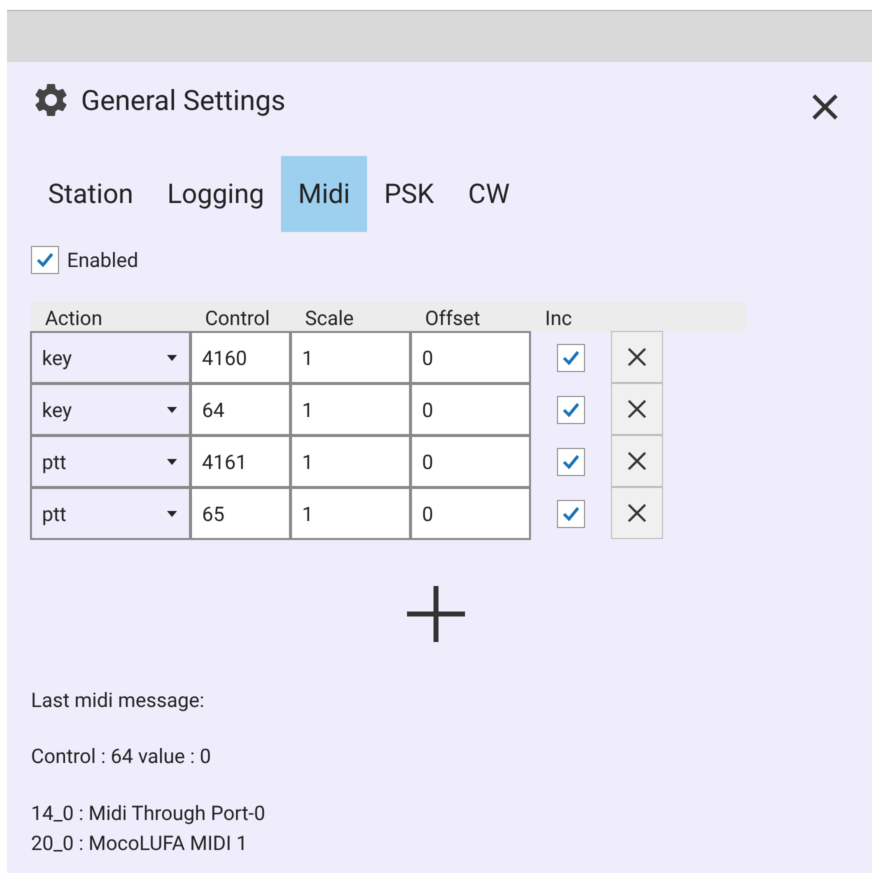 This screenshot has width=872, height=873. What do you see at coordinates (90, 194) in the screenshot?
I see `tab: Station` at bounding box center [90, 194].